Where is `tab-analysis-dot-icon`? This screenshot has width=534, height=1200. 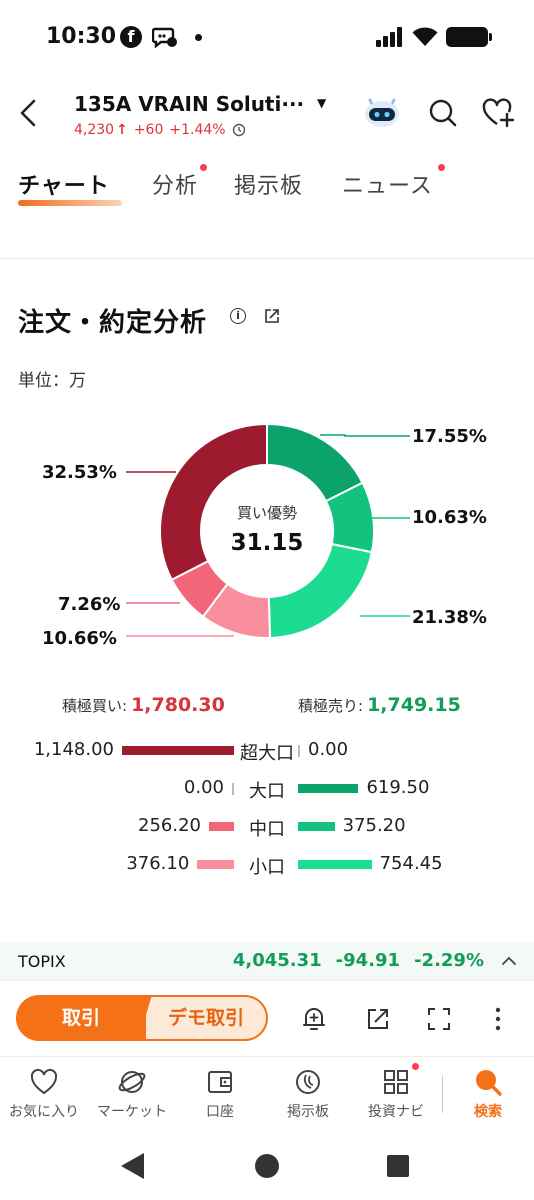 tab-analysis-dot-icon is located at coordinates (203, 167).